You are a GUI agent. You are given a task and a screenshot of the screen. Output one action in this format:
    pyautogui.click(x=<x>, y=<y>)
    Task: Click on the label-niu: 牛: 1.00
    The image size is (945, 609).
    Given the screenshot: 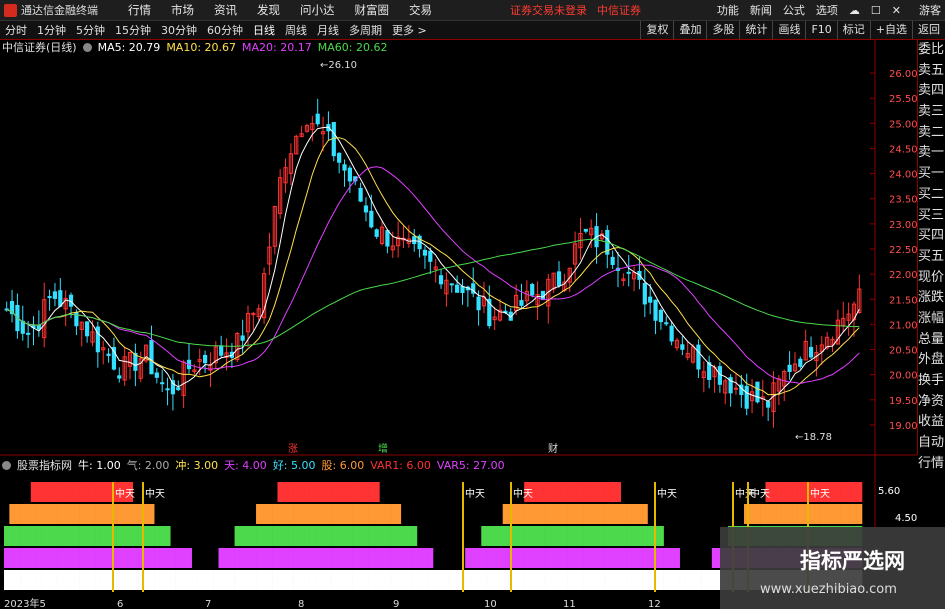 What is the action you would take?
    pyautogui.click(x=99, y=465)
    